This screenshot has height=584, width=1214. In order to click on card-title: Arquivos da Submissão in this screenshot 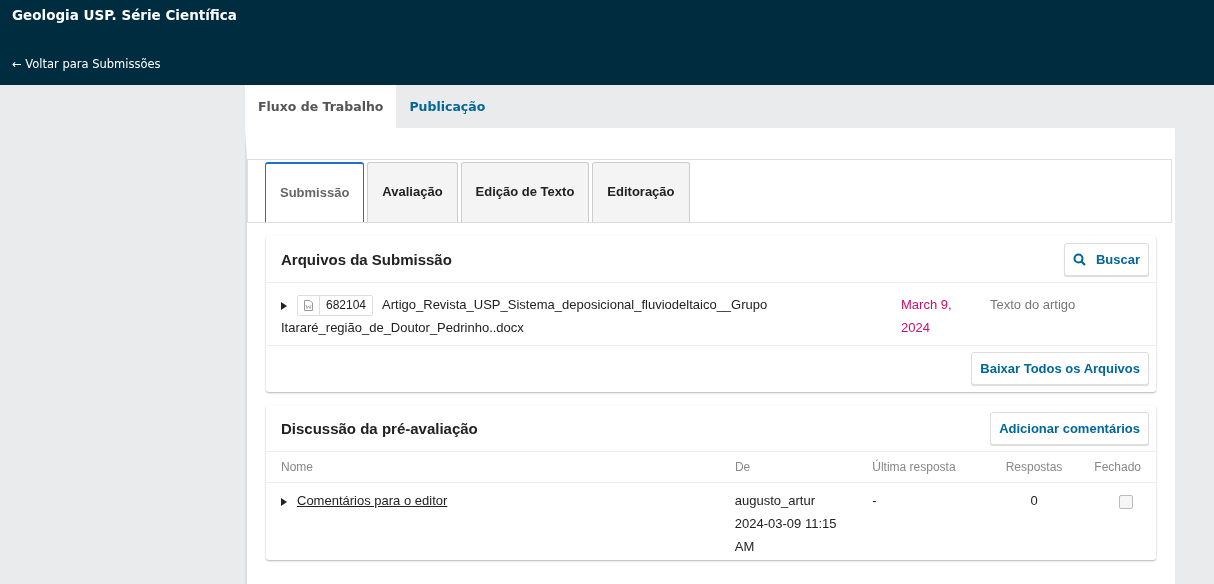, I will do `click(366, 259)`.